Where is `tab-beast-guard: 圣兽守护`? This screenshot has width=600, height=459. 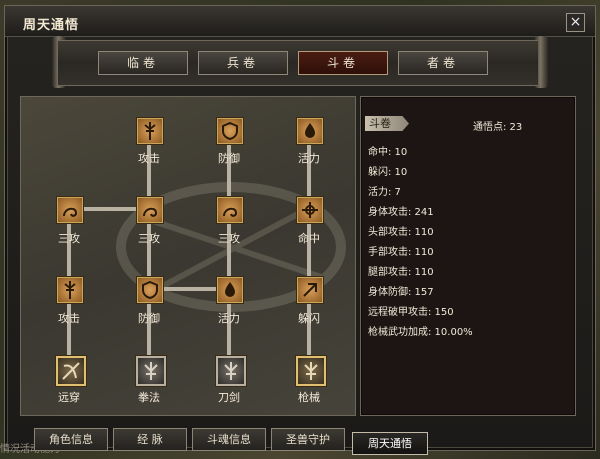
tab-beast-guard: 圣兽守护 is located at coordinates (308, 439).